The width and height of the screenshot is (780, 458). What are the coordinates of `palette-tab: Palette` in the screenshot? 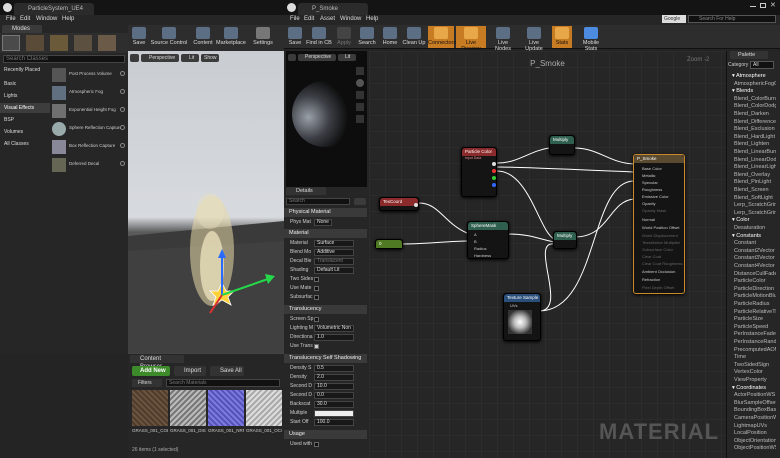 It's located at (749, 55).